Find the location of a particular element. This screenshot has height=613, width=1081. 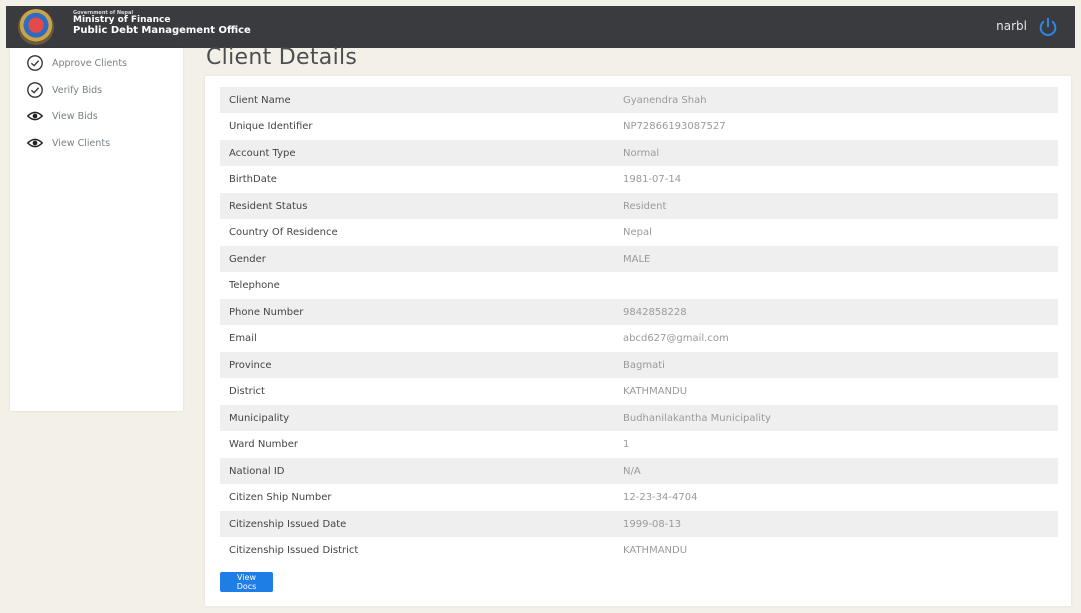

detail-row: National ID N/A is located at coordinates (639, 471).